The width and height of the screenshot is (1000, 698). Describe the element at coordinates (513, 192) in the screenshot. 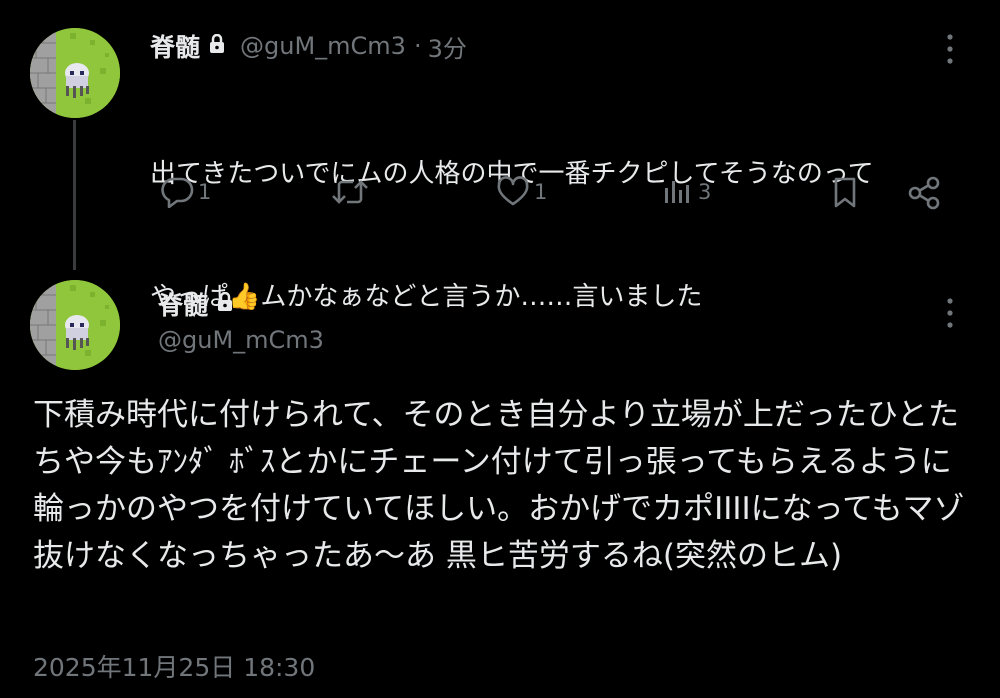

I see `heart-icon` at that location.